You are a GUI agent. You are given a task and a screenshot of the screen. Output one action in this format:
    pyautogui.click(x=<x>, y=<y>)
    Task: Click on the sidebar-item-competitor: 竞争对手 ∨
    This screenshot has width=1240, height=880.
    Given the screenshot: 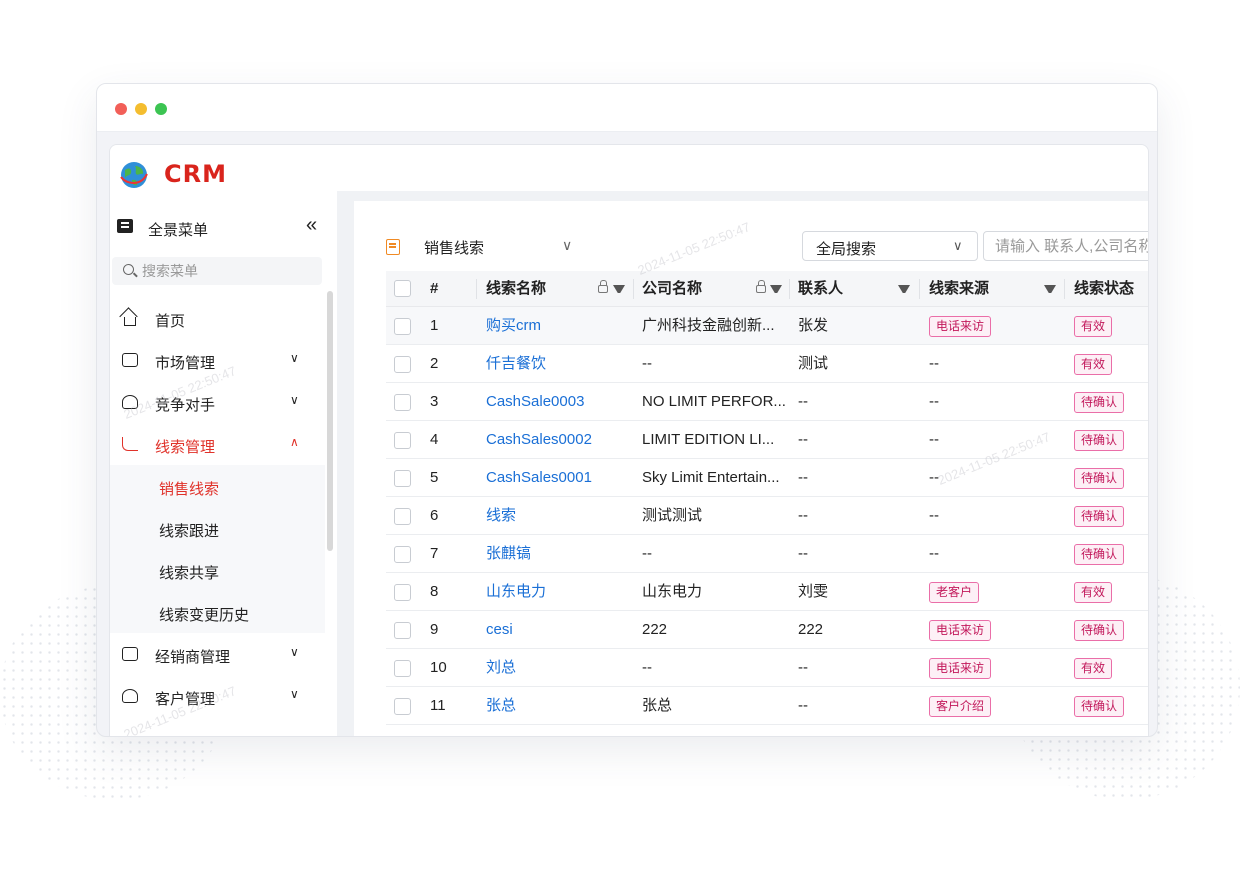 What is the action you would take?
    pyautogui.click(x=217, y=402)
    